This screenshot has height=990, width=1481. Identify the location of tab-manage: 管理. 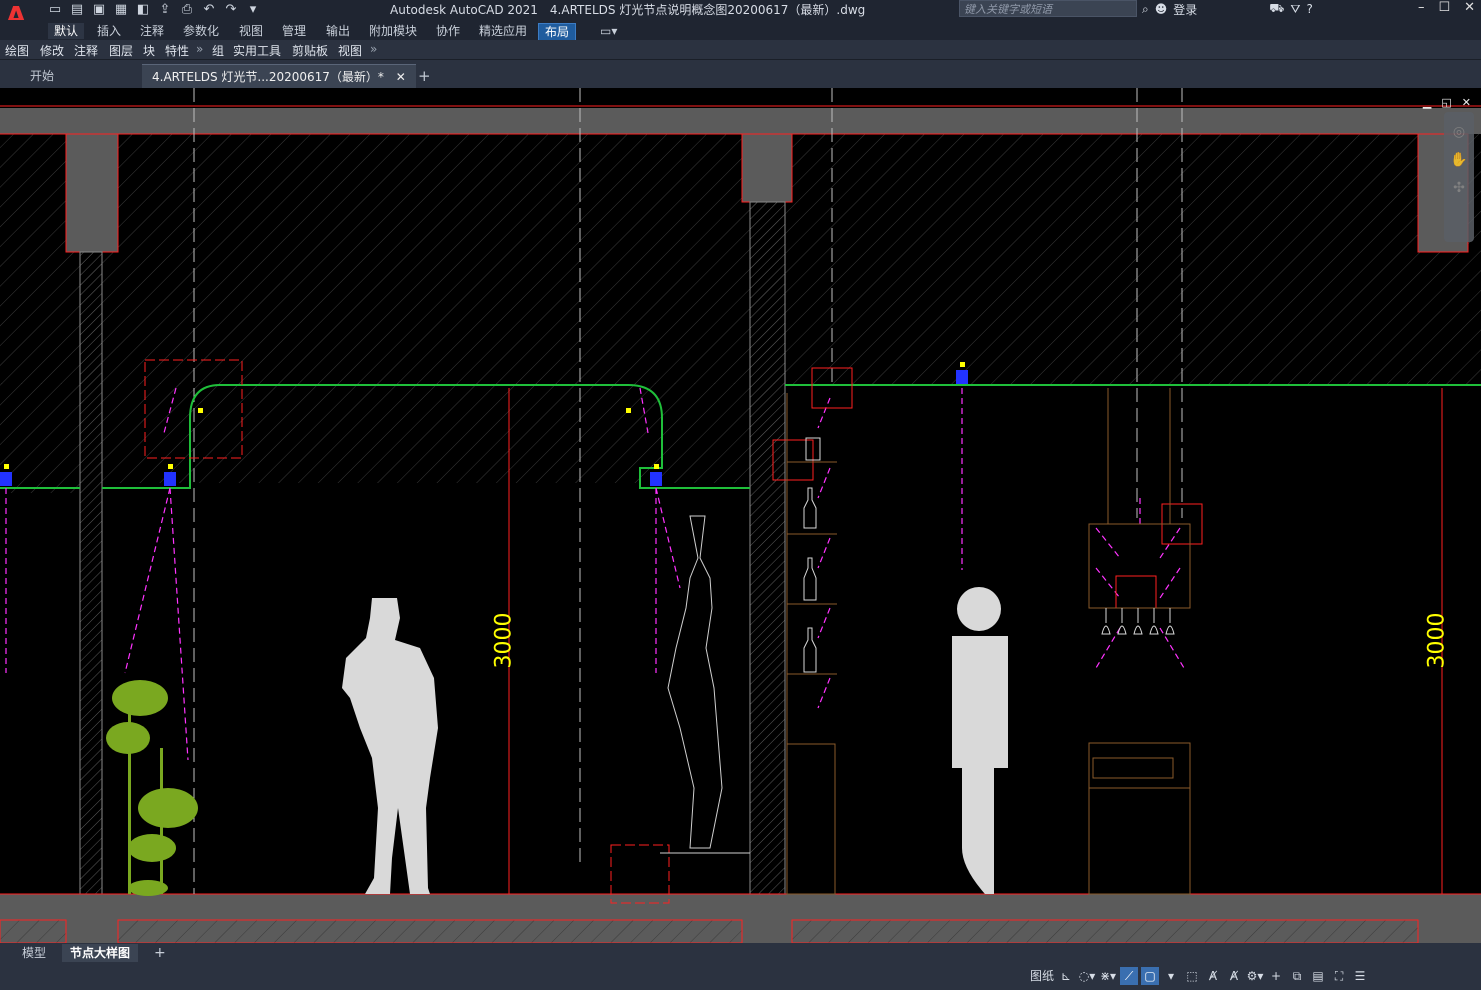
(294, 31).